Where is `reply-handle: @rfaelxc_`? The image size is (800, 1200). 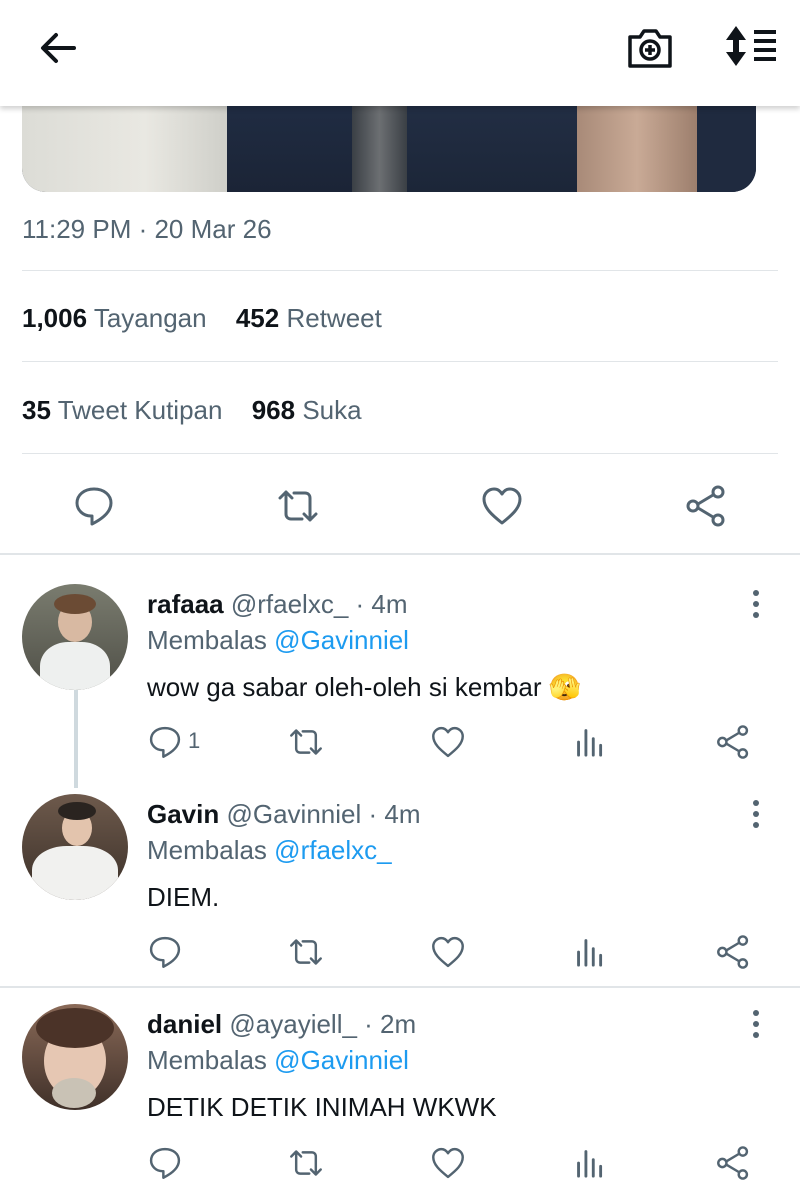 reply-handle: @rfaelxc_ is located at coordinates (289, 604).